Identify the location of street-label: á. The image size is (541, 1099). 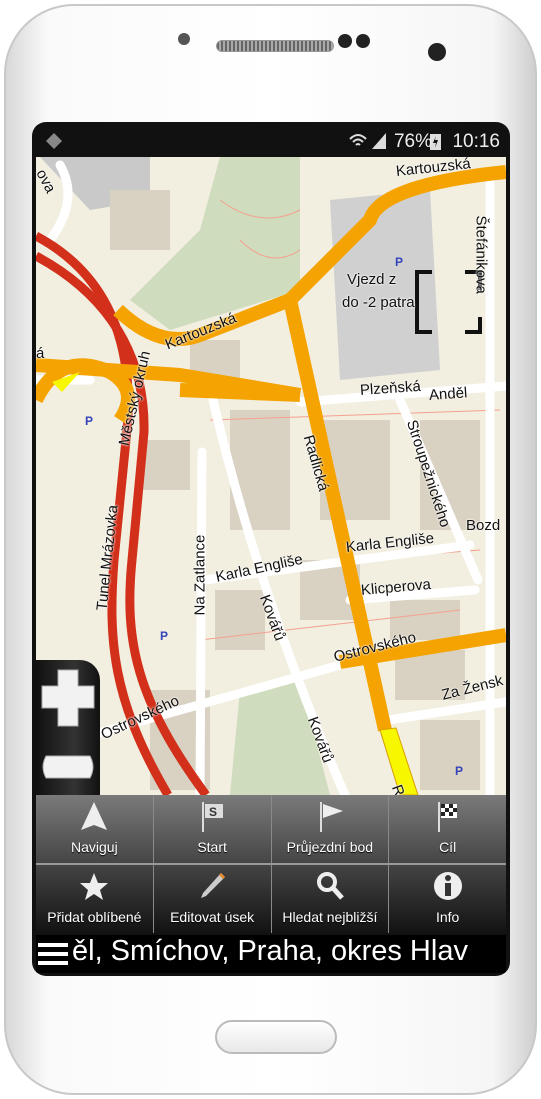
(40, 353).